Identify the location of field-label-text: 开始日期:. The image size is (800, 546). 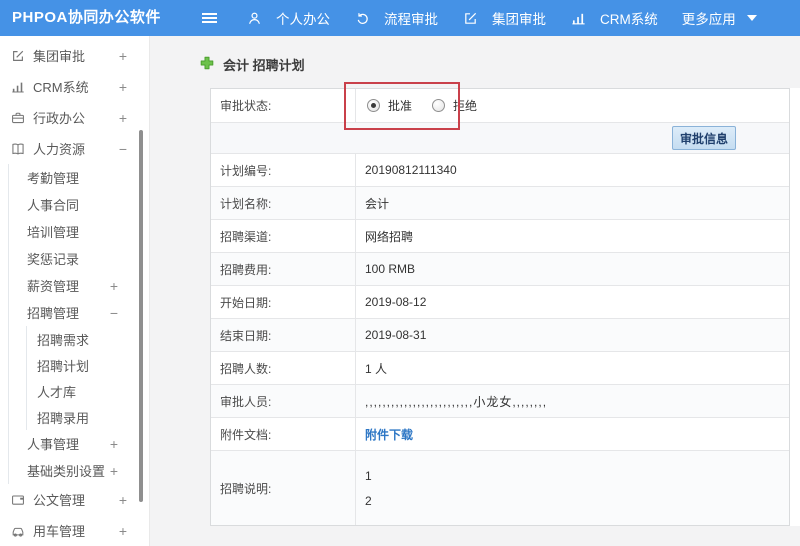
(246, 302).